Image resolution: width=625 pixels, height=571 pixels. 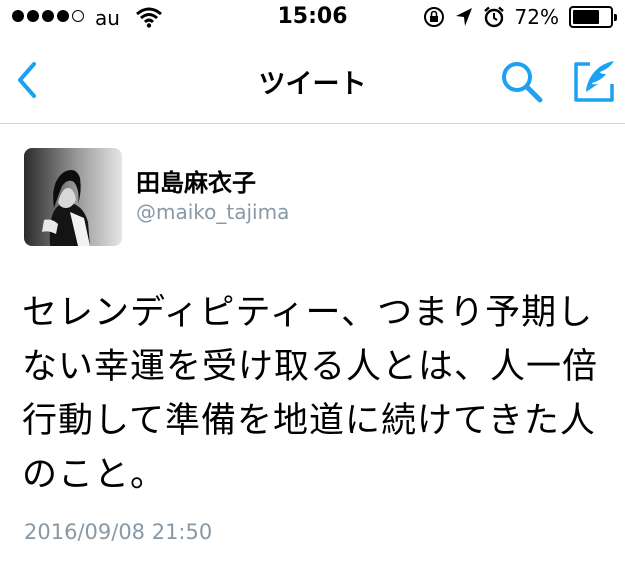 What do you see at coordinates (73, 197) in the screenshot?
I see `avatar` at bounding box center [73, 197].